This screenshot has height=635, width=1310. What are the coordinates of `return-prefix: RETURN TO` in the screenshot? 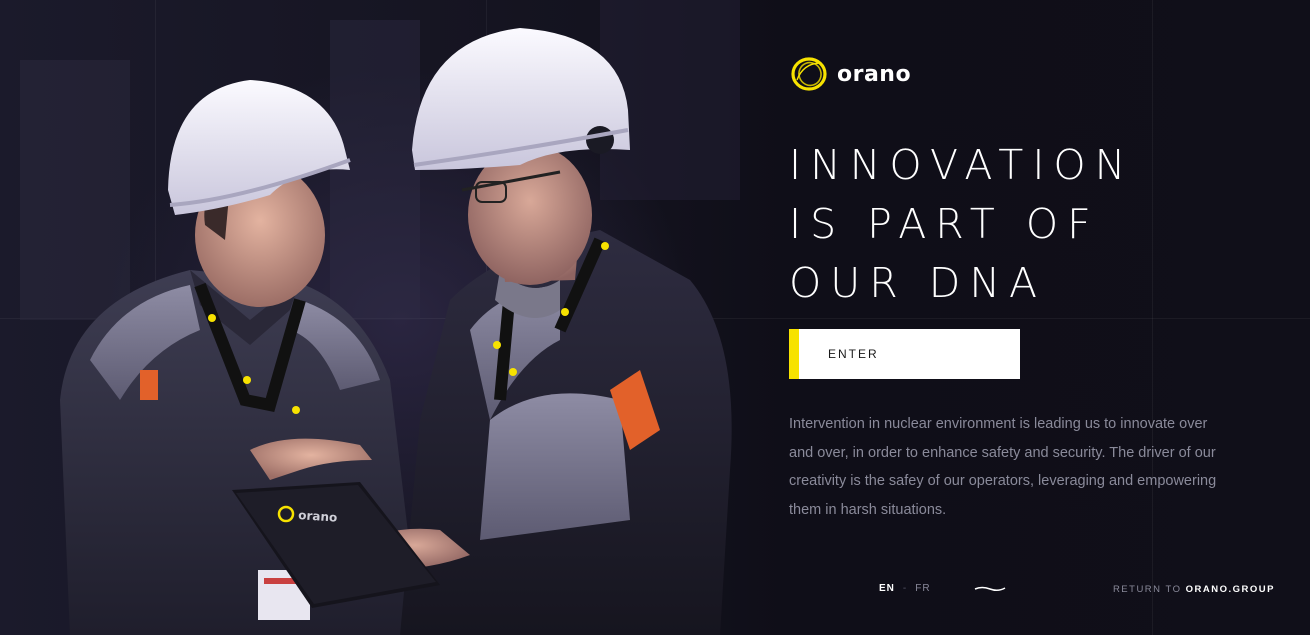 It's located at (1149, 589).